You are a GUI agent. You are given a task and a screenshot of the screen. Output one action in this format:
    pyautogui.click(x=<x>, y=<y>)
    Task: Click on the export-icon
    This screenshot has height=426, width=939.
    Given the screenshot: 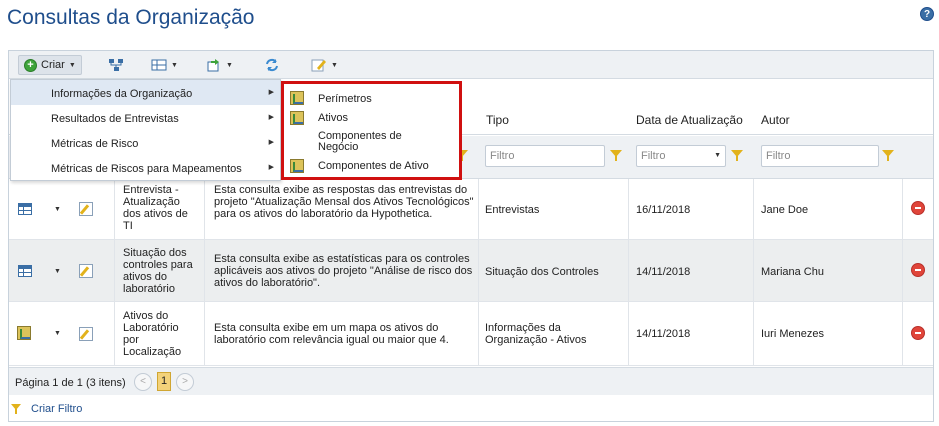 What is the action you would take?
    pyautogui.click(x=214, y=65)
    